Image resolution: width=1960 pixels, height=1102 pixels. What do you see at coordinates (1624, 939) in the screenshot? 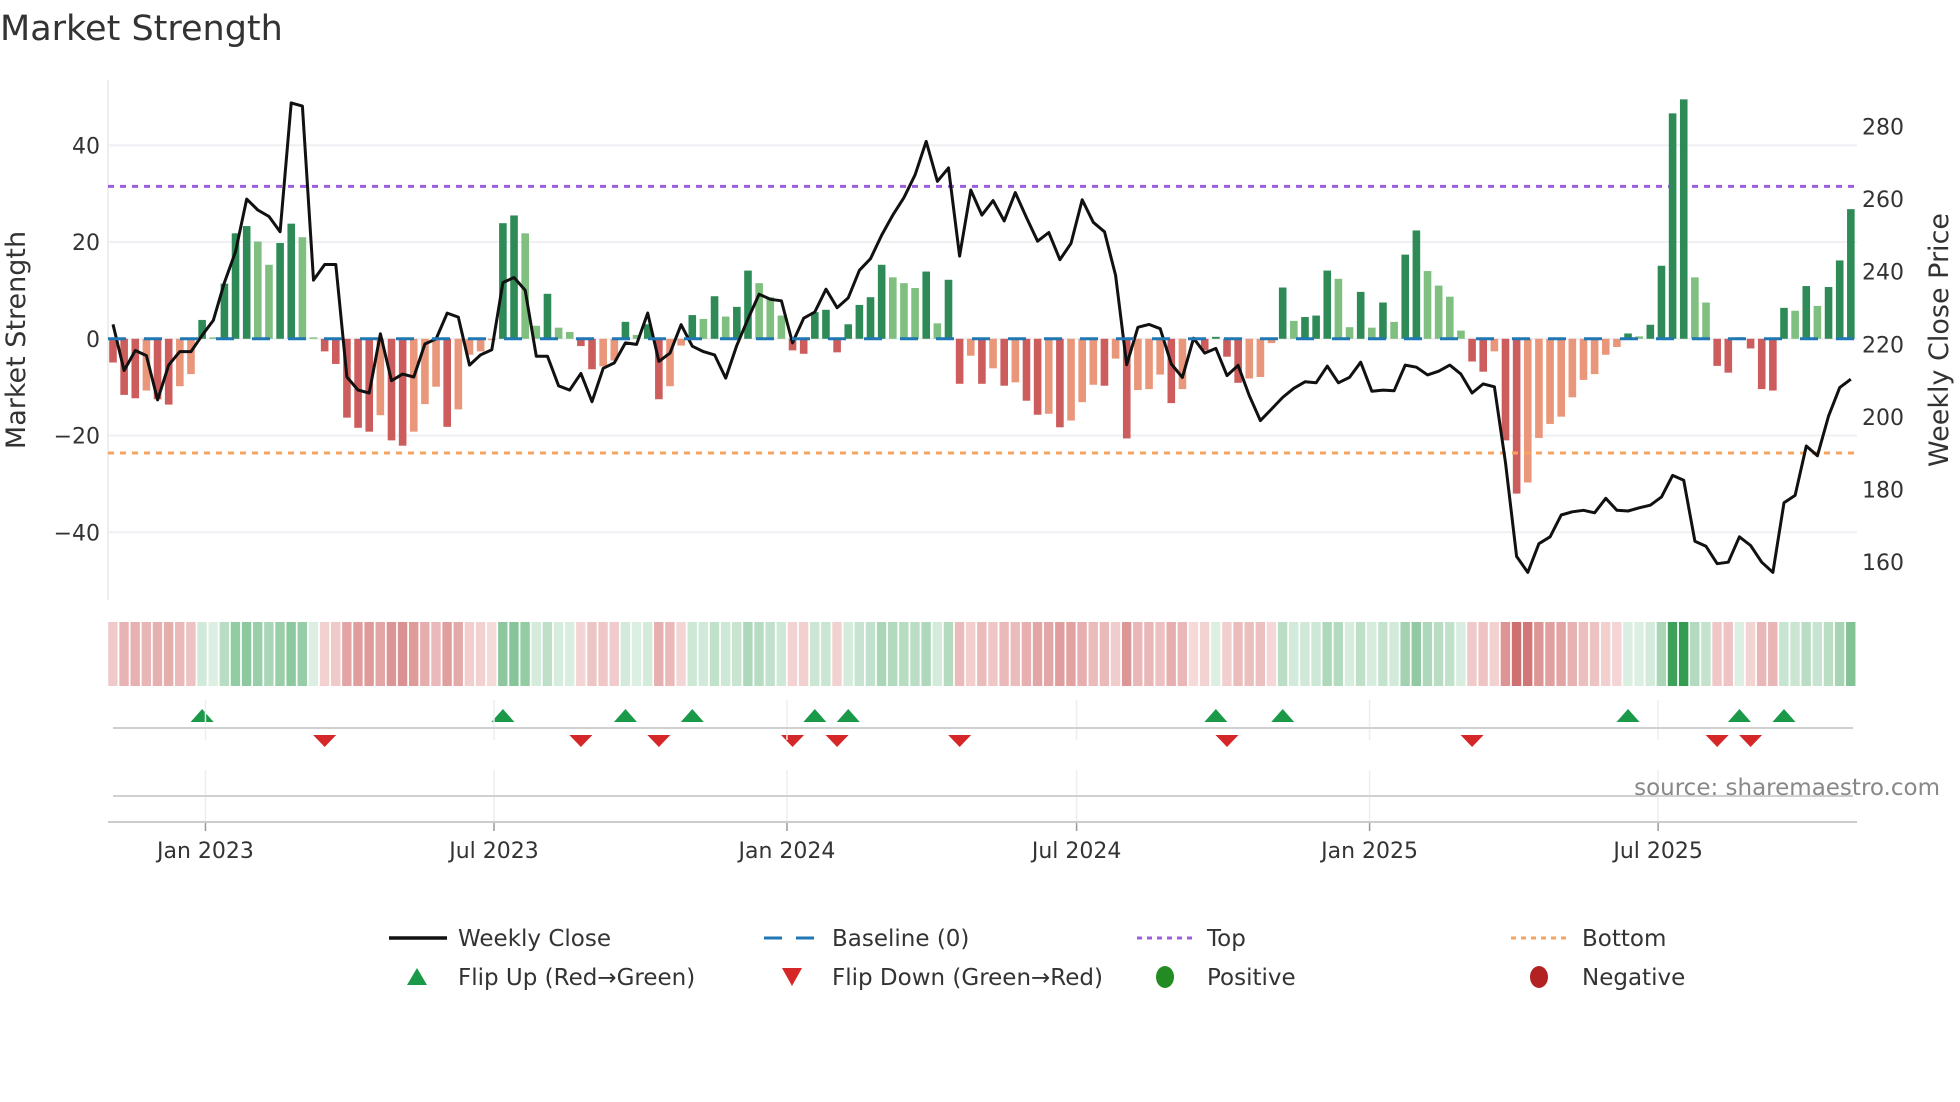
I see `legend-label: Bottom` at bounding box center [1624, 939].